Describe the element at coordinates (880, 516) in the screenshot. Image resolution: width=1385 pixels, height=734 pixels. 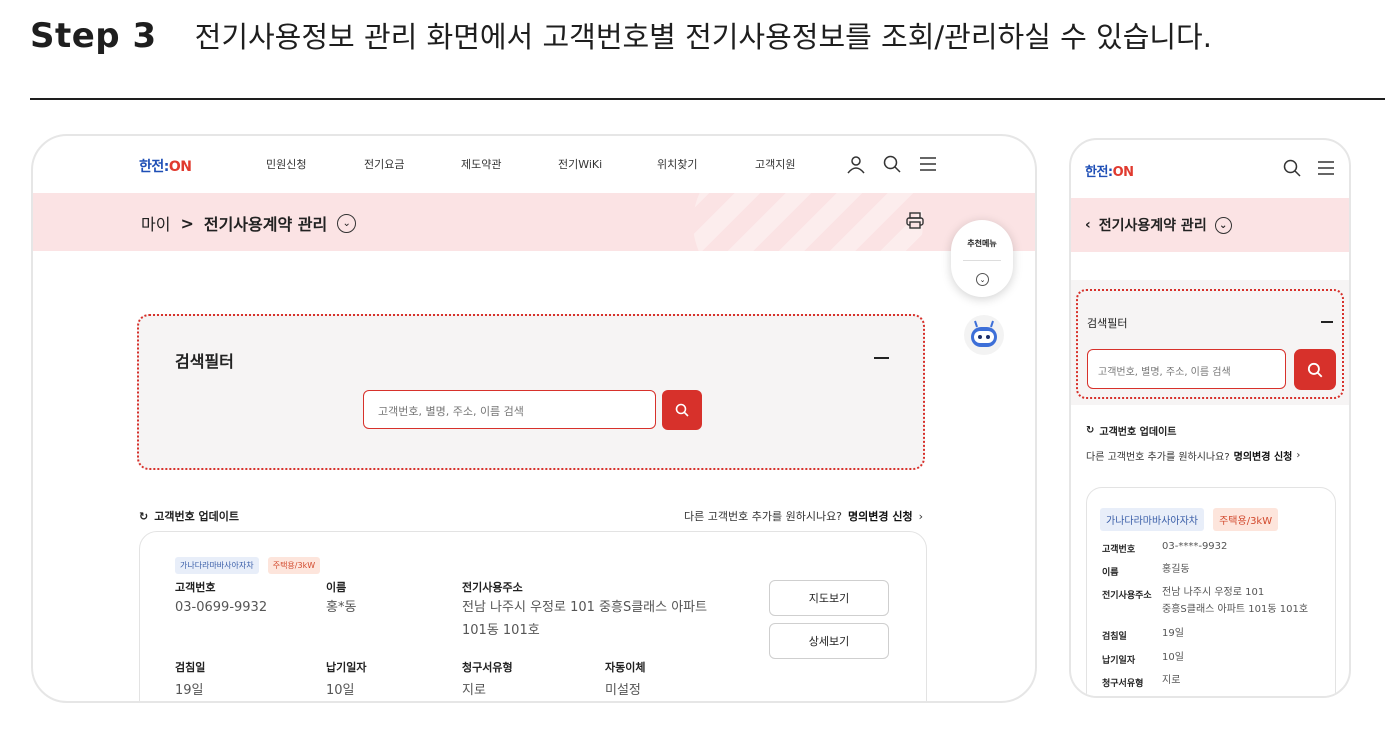
I see `ownership-change-link: 명의변경 신청` at that location.